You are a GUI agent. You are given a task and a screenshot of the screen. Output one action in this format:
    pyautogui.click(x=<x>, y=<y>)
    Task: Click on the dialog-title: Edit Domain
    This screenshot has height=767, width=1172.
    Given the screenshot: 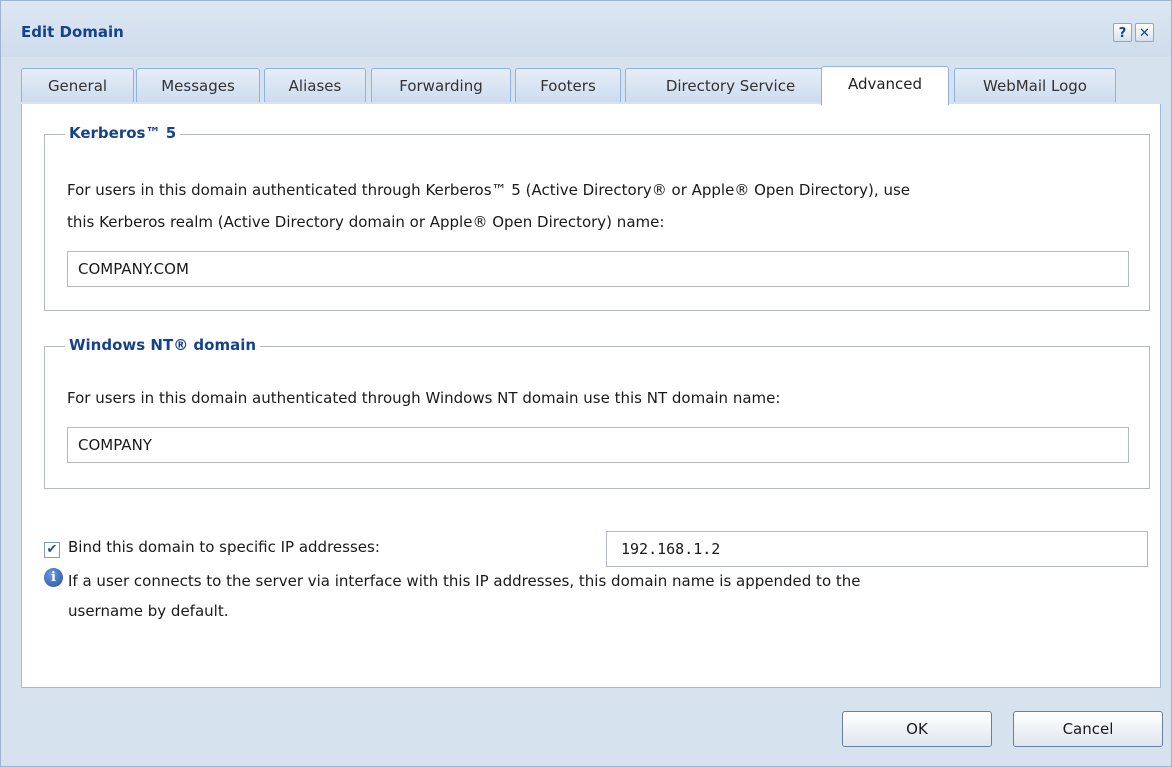 What is the action you would take?
    pyautogui.click(x=72, y=32)
    